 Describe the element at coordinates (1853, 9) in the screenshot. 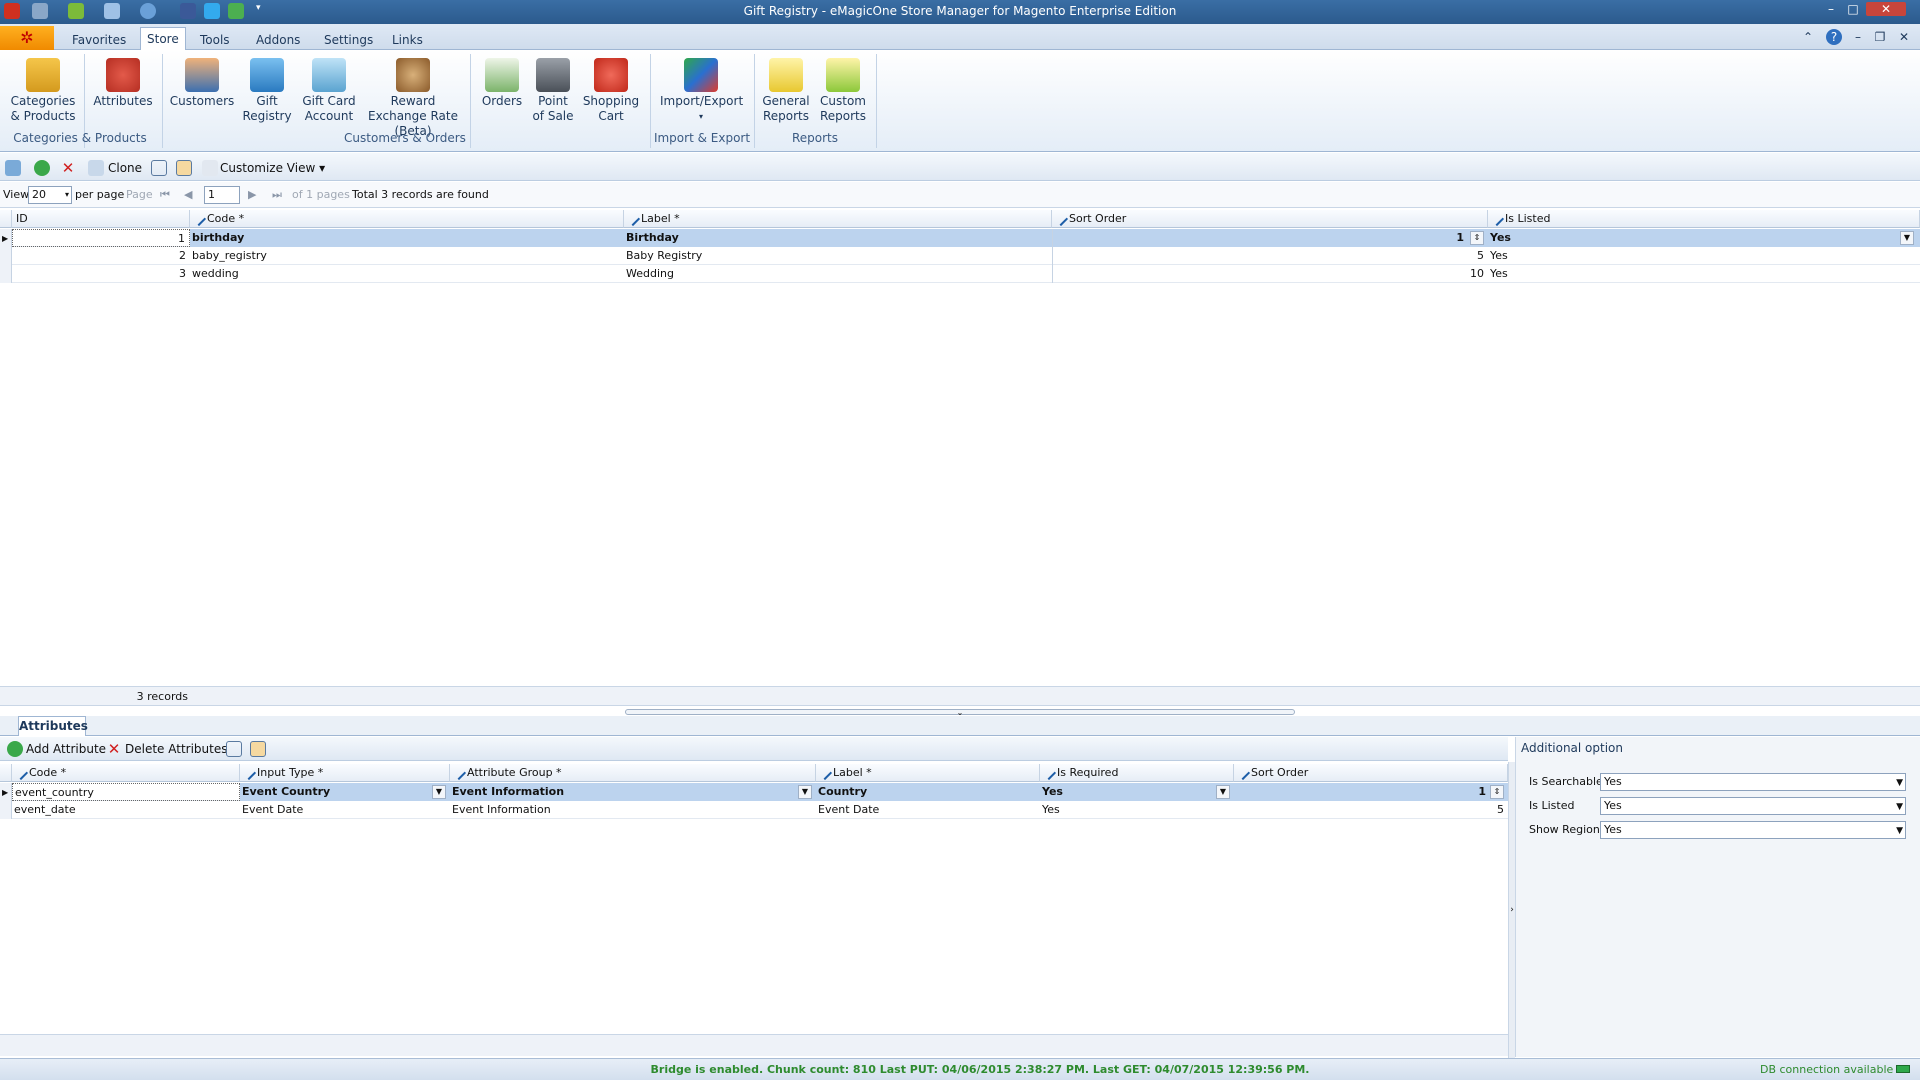

I see `maximize-icon: □` at that location.